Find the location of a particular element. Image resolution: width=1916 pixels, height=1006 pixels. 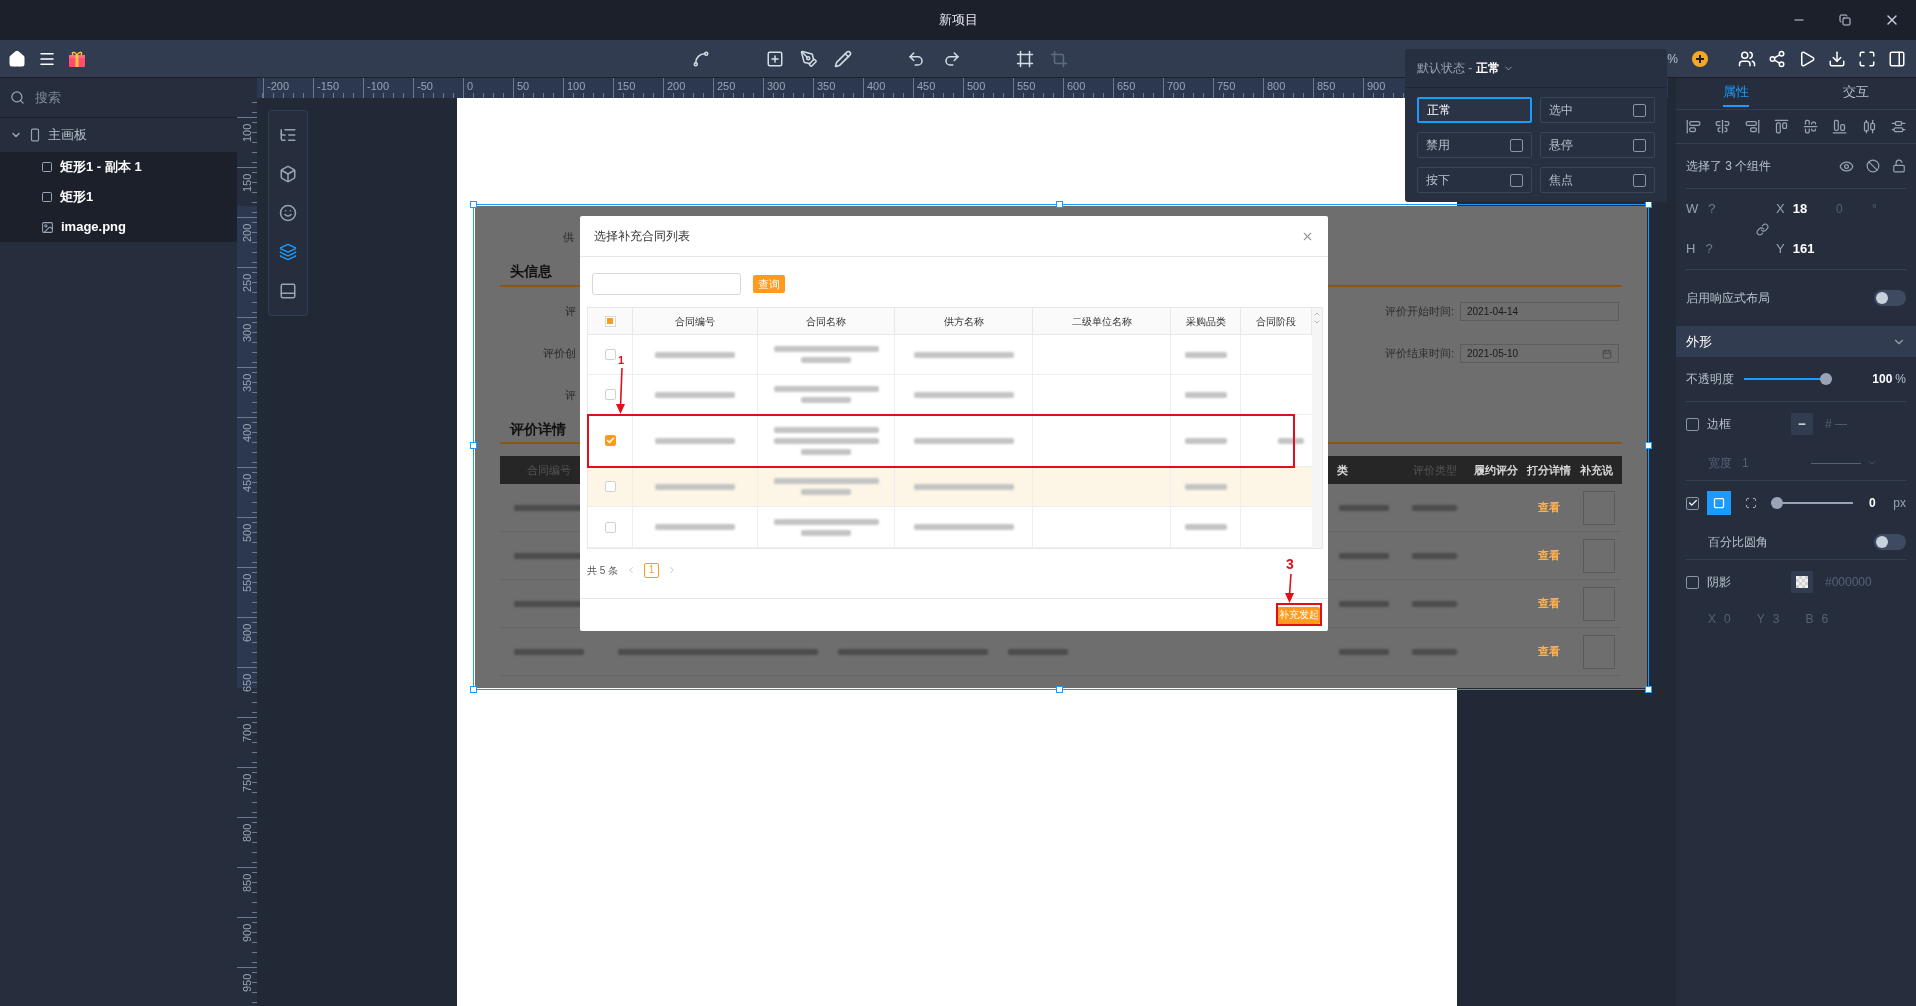

tree-item: image.png is located at coordinates (118, 227).